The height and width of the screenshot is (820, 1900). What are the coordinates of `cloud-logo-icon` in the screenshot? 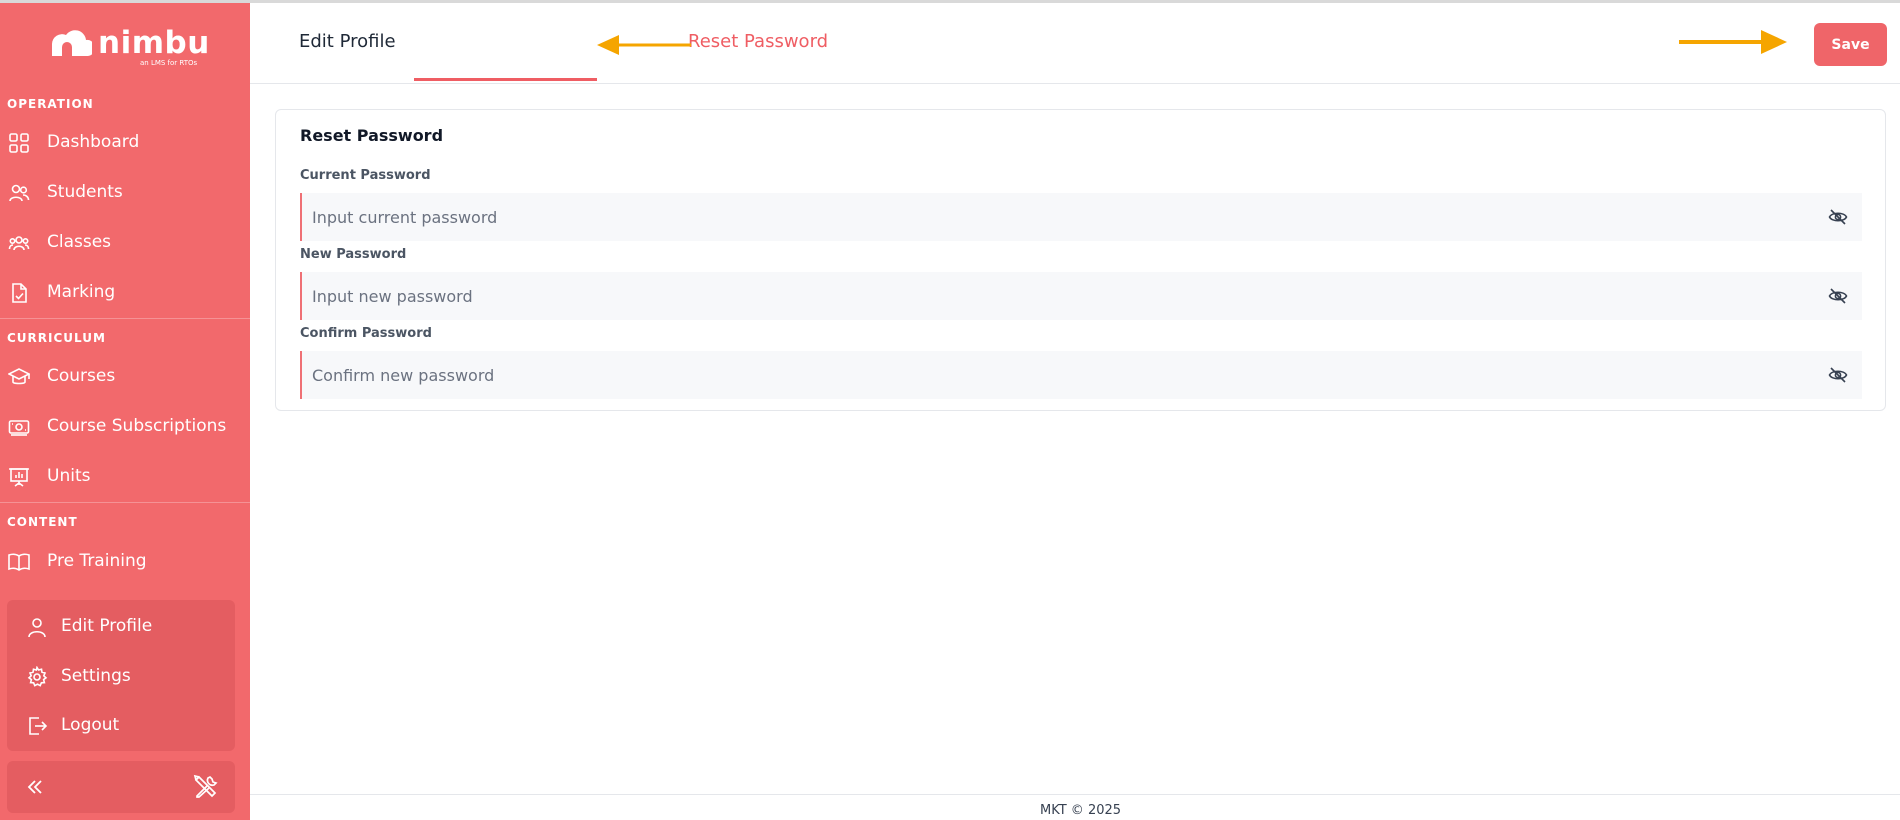 It's located at (72, 43).